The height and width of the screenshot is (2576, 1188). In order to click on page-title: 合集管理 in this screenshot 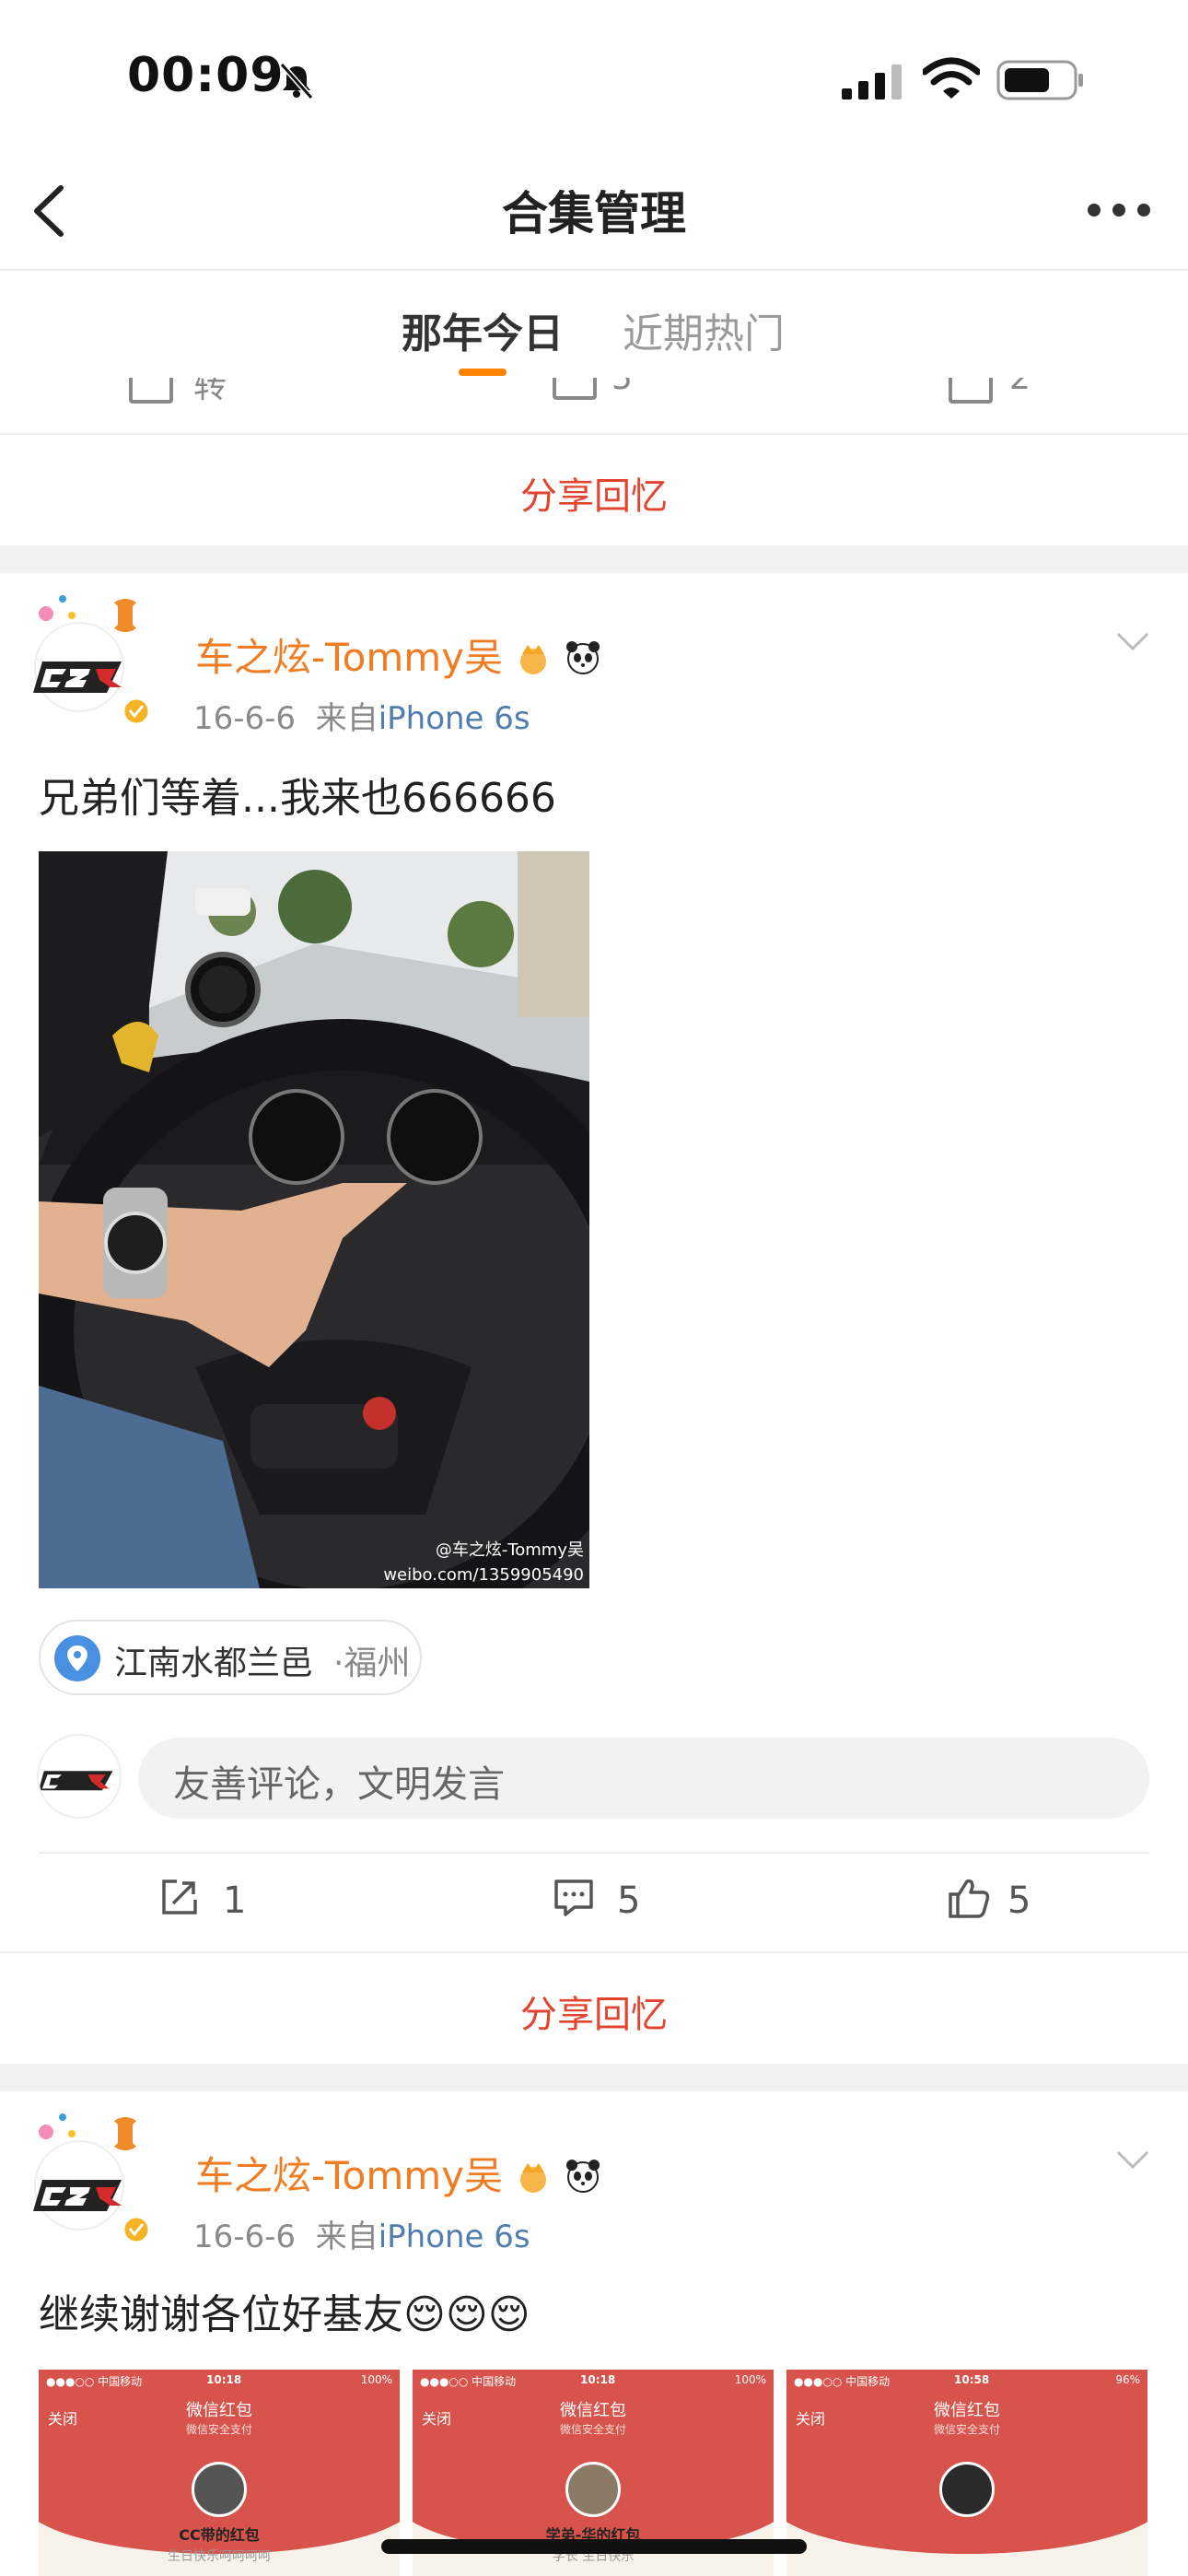, I will do `click(594, 213)`.